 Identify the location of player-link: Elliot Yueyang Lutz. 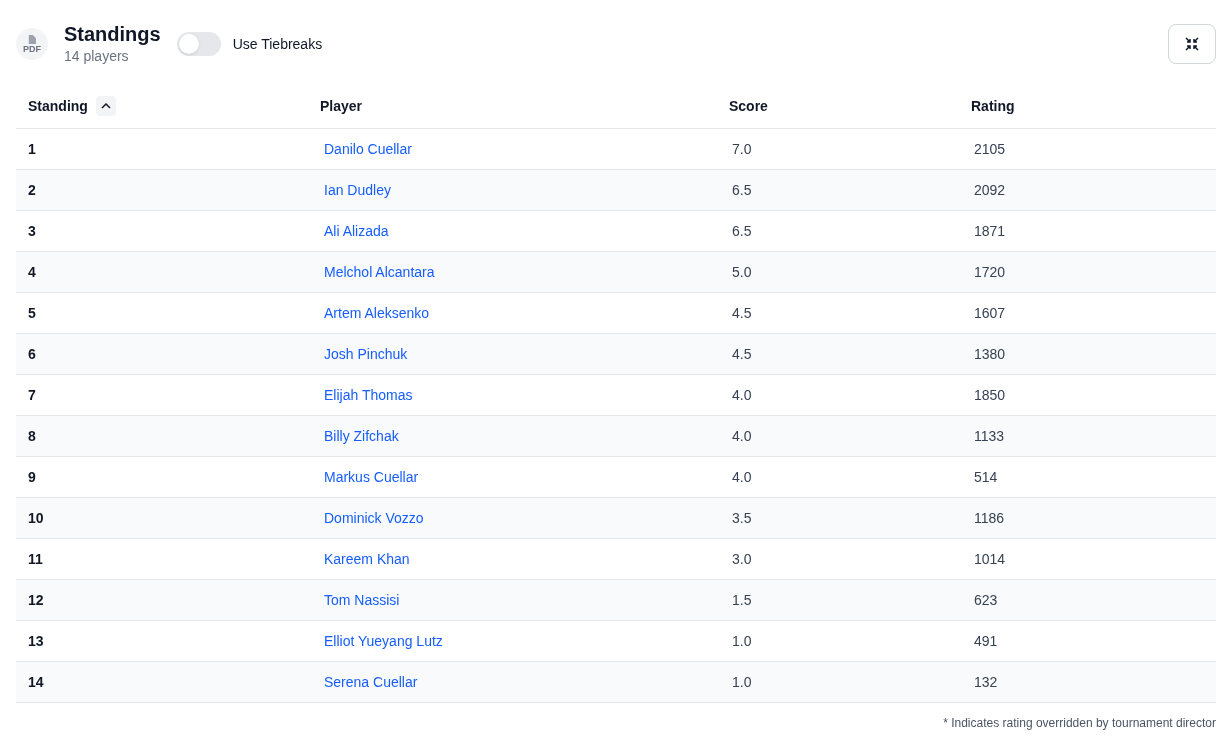
(383, 641).